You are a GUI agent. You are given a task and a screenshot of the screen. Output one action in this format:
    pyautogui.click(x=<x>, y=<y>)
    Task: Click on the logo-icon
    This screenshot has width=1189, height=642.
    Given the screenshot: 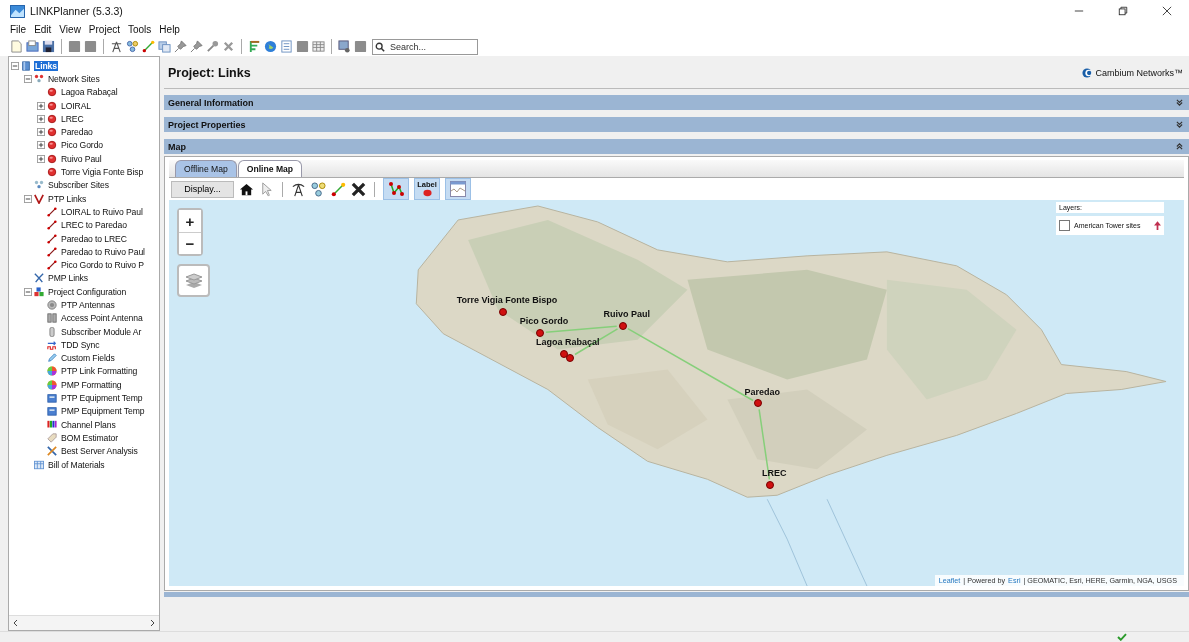 What is the action you would take?
    pyautogui.click(x=1087, y=73)
    